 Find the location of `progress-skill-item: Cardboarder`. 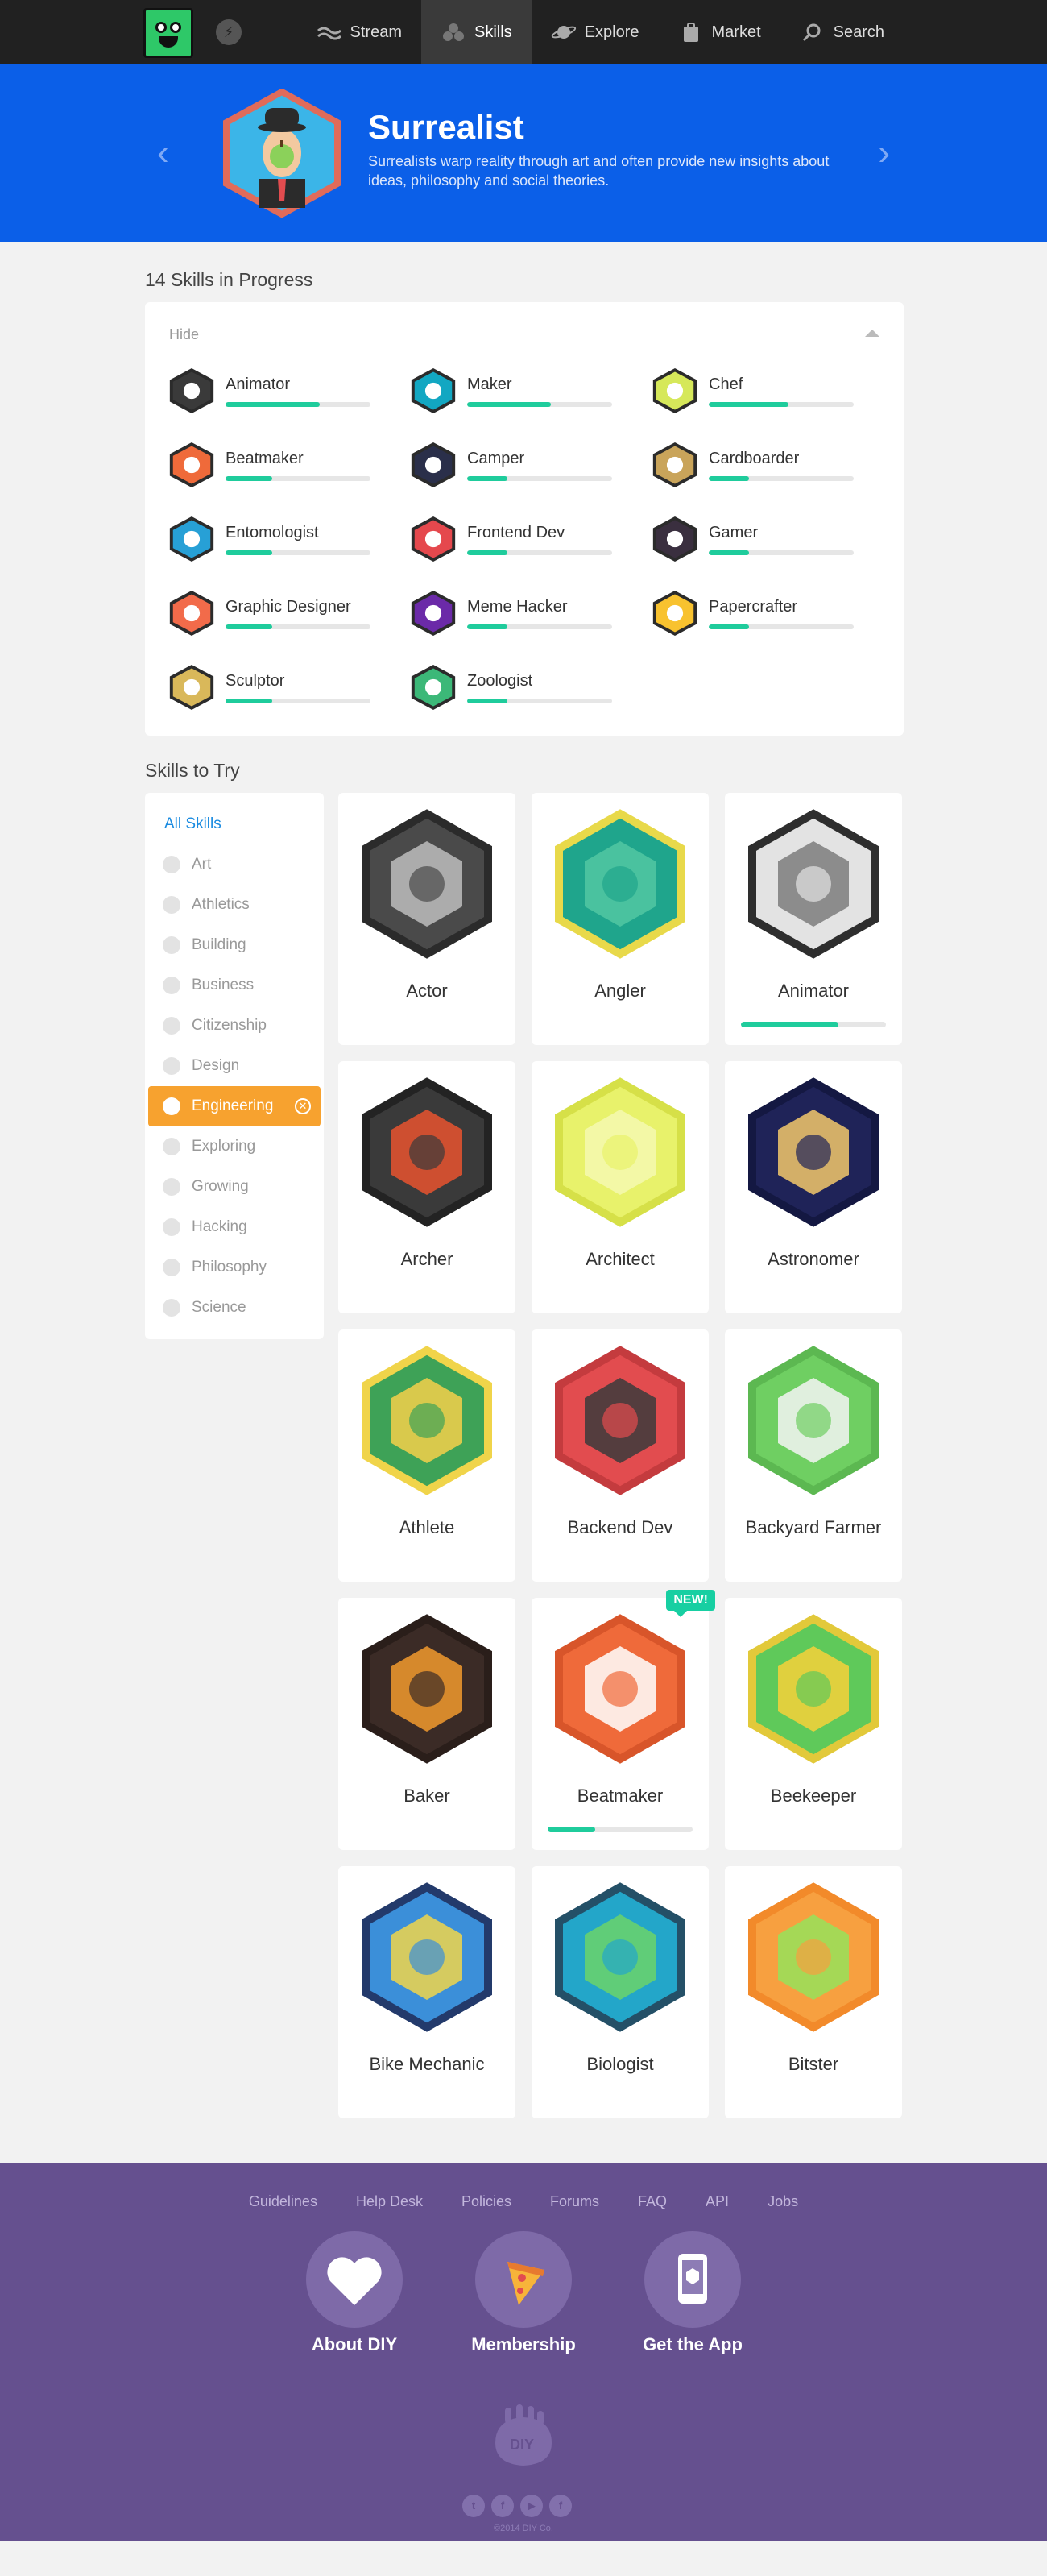

progress-skill-item: Cardboarder is located at coordinates (769, 464).